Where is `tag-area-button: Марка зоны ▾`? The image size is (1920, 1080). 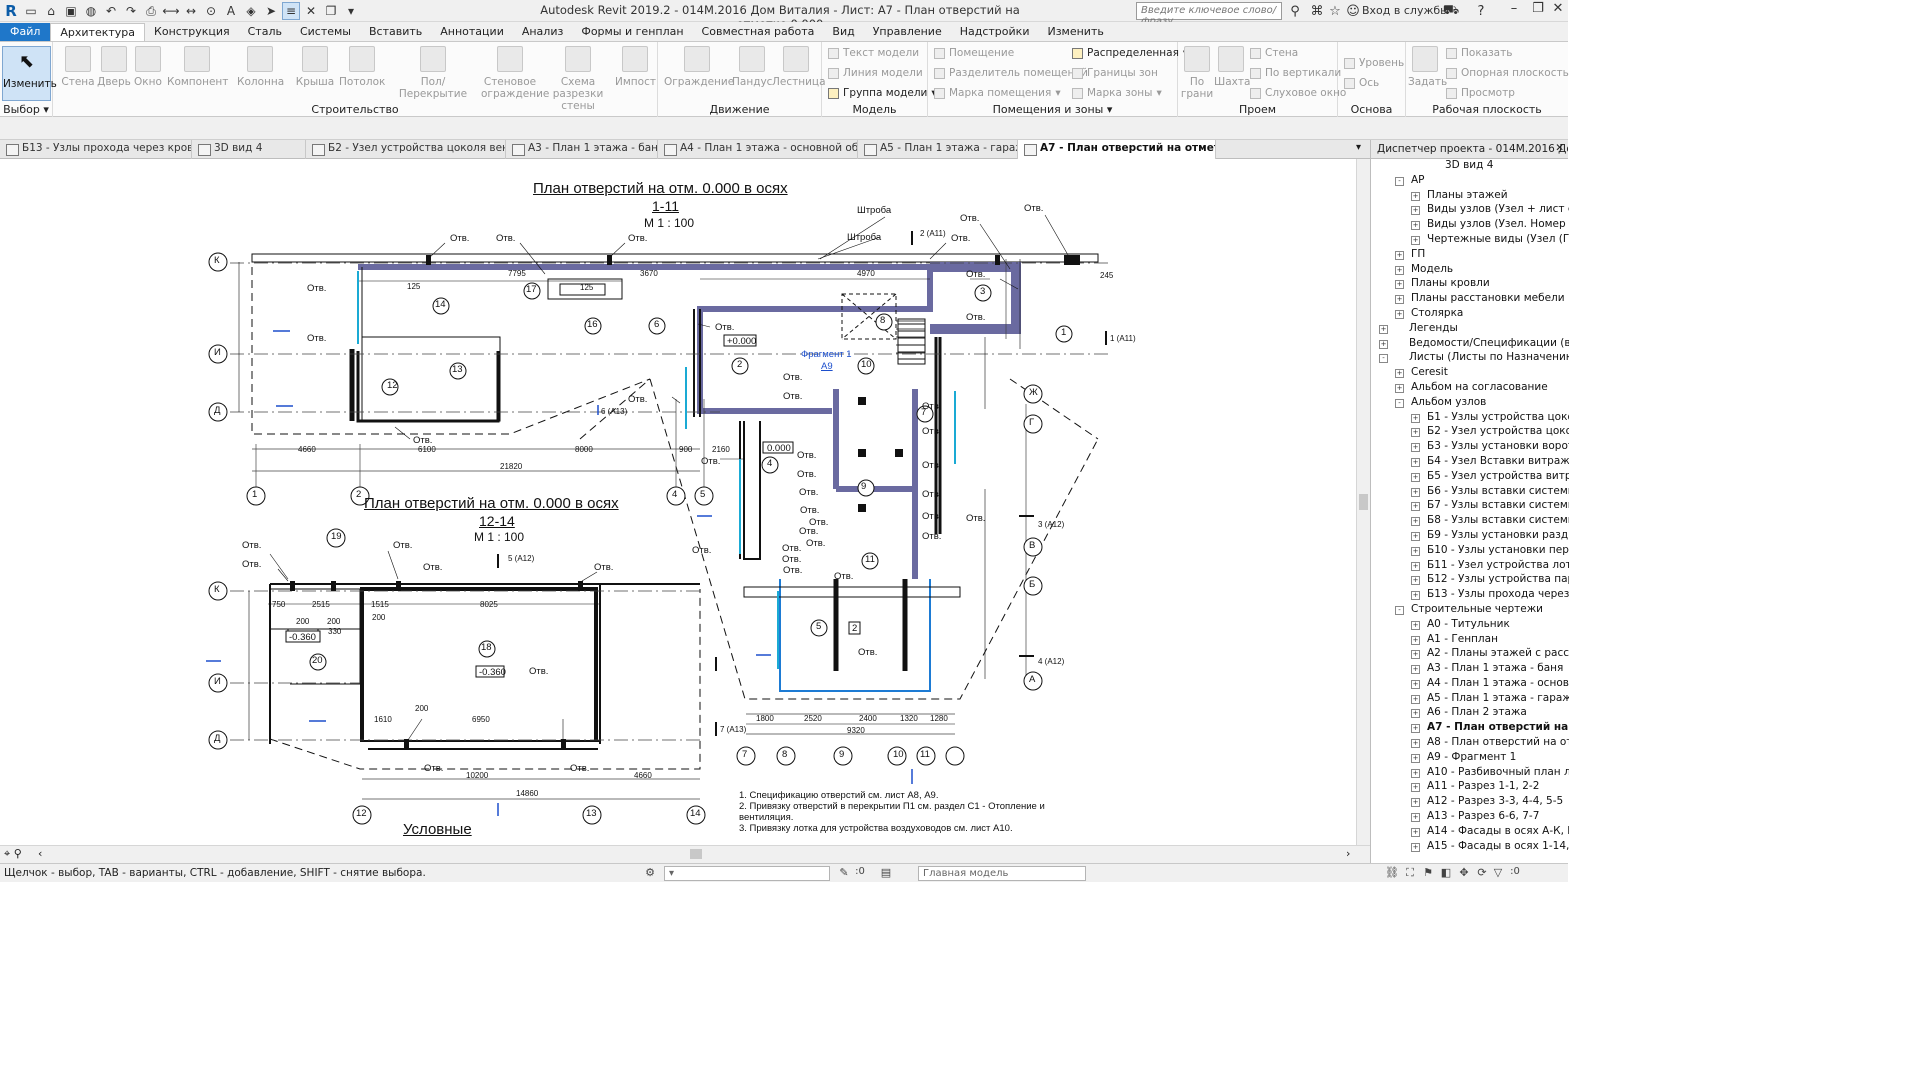
tag-area-button: Марка зоны ▾ is located at coordinates (1117, 93).